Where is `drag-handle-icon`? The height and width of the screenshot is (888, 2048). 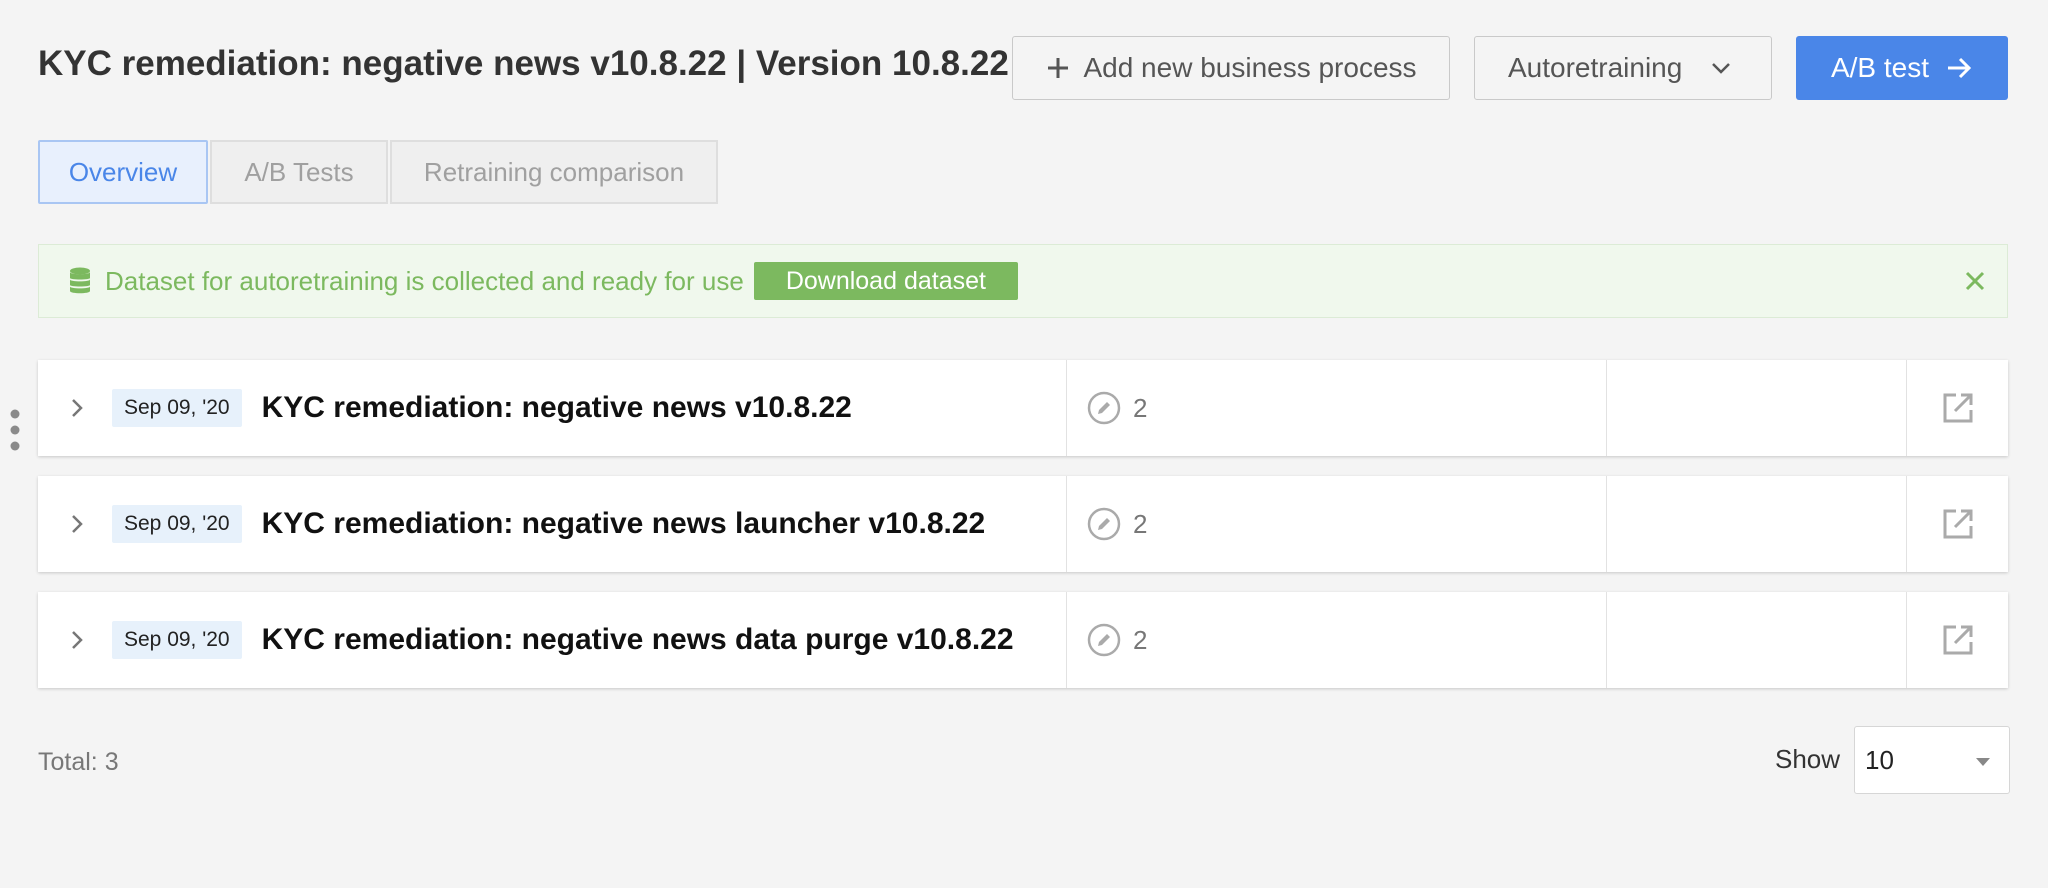
drag-handle-icon is located at coordinates (15, 430).